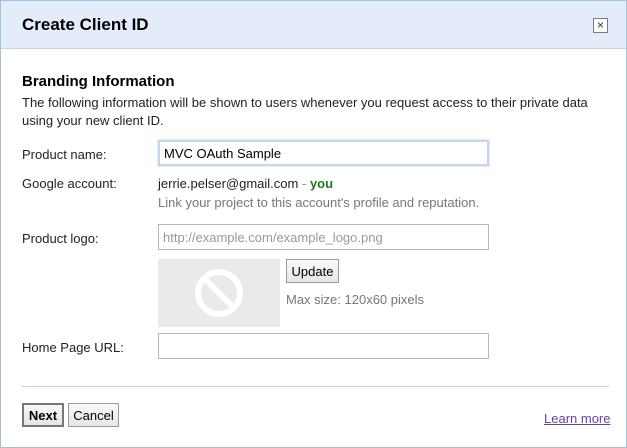 This screenshot has width=627, height=448. I want to click on home-page-label: Home Page URL:, so click(73, 347).